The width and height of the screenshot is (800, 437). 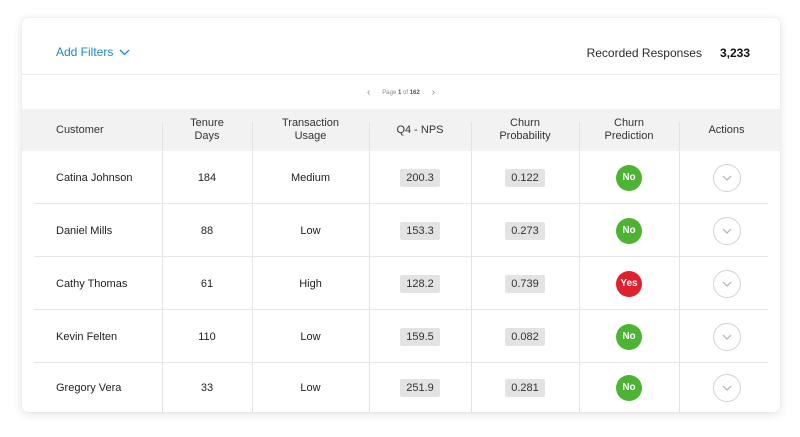 What do you see at coordinates (310, 123) in the screenshot?
I see `column-usage-line1: Transaction` at bounding box center [310, 123].